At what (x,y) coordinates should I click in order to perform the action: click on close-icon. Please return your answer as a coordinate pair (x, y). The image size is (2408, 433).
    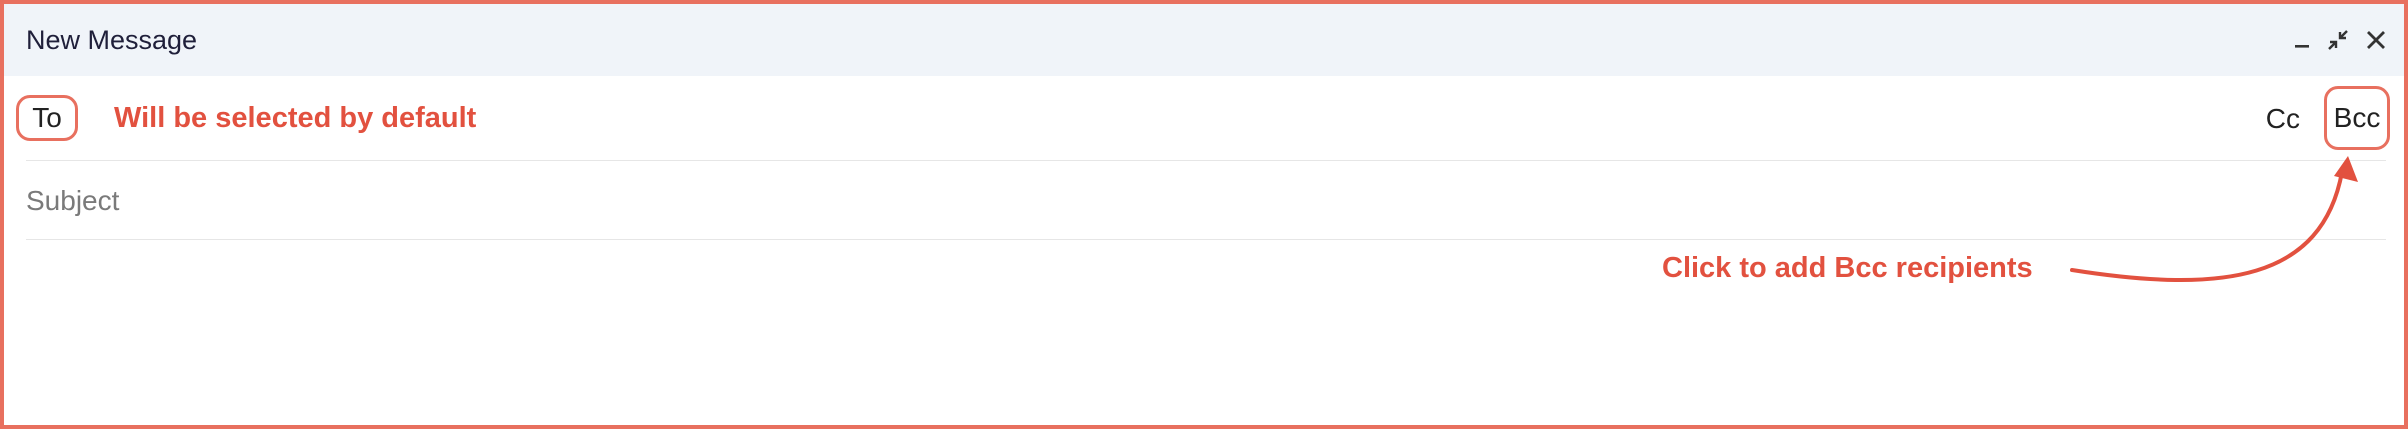
    Looking at the image, I should click on (2376, 40).